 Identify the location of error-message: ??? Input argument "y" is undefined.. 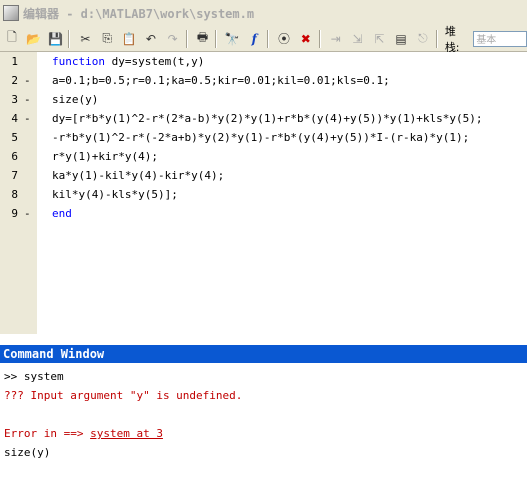
(123, 395).